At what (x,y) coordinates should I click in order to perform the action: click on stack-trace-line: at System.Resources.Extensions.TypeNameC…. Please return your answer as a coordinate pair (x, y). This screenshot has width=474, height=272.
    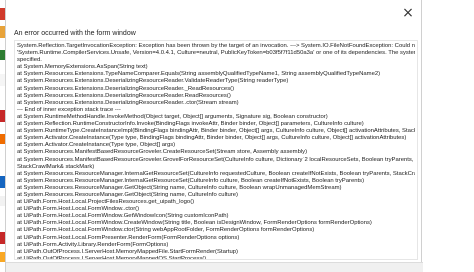
    Looking at the image, I should click on (199, 74).